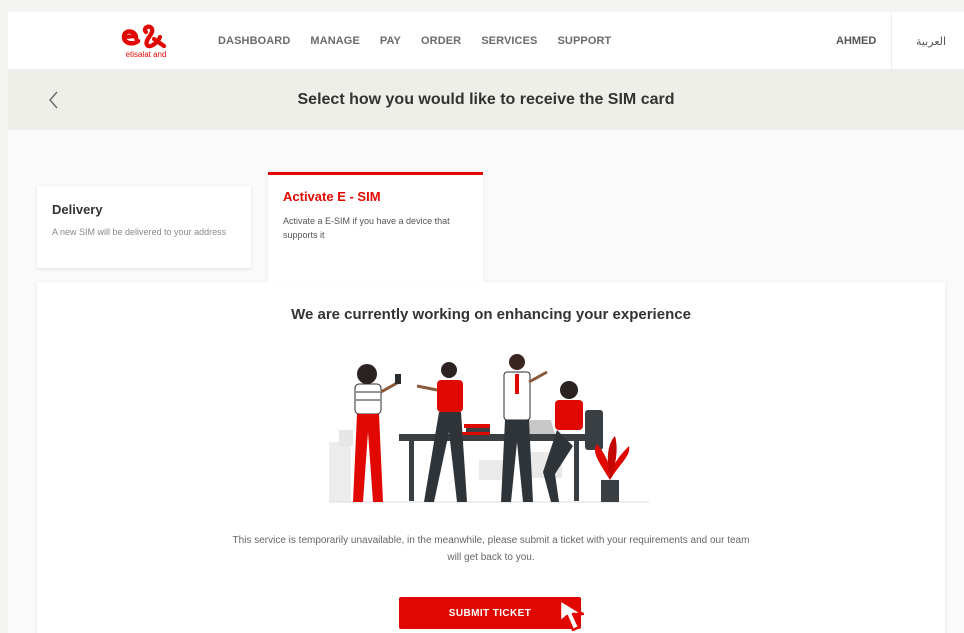 Image resolution: width=964 pixels, height=633 pixels. I want to click on delivery-title: Delivery, so click(77, 209).